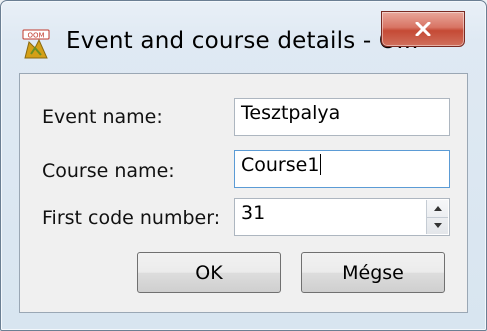 This screenshot has width=487, height=331. I want to click on spin-buttons, so click(437, 217).